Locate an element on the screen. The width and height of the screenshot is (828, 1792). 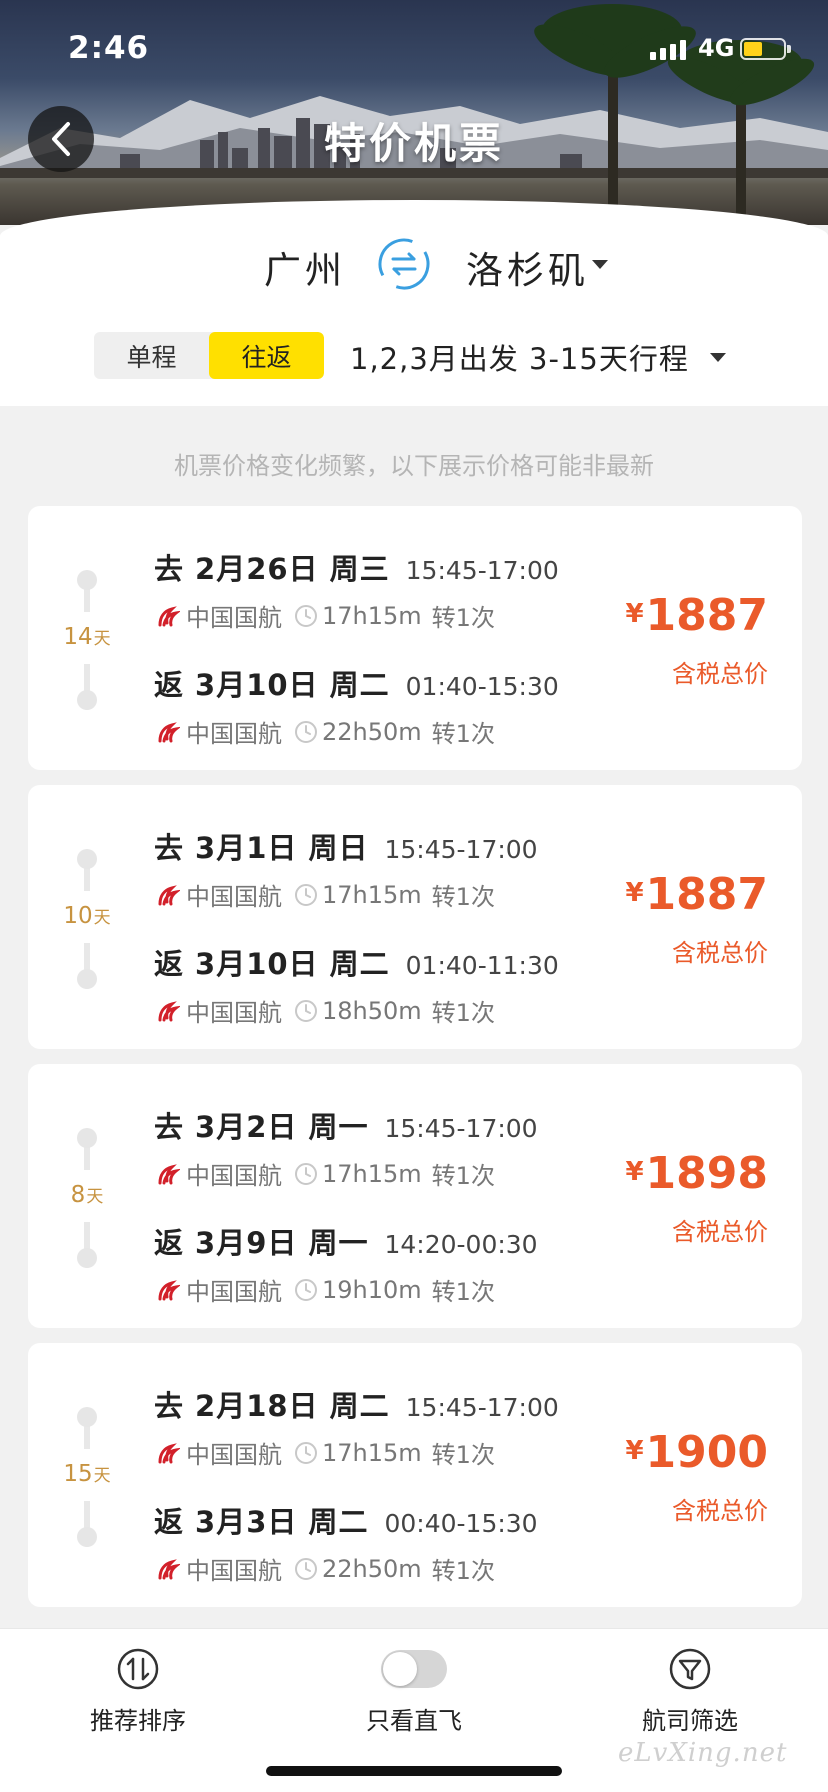
outbound-leg: 去 3月1日 周日 15:45-17:00 中国国航 17h15m 转1次 is located at coordinates (346, 868).